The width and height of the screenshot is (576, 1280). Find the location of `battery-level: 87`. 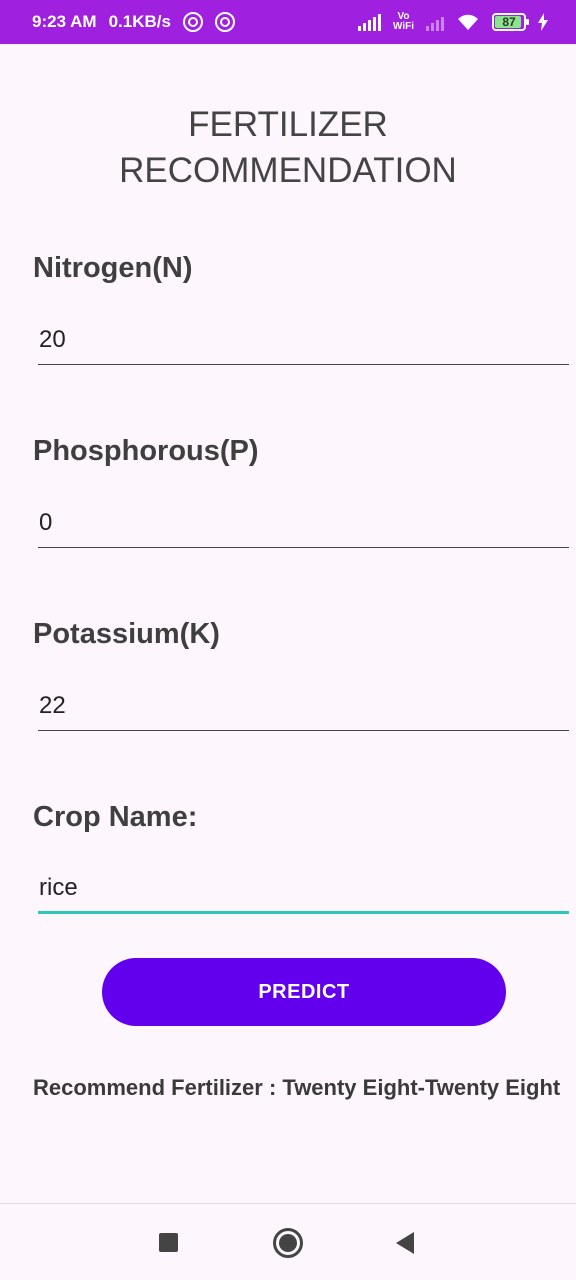

battery-level: 87 is located at coordinates (509, 22).